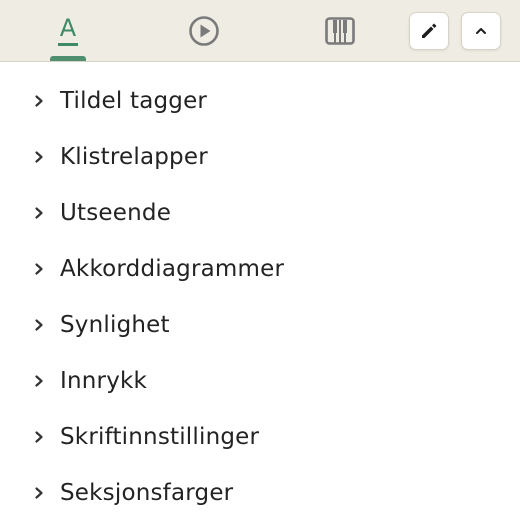 This screenshot has width=520, height=526. What do you see at coordinates (116, 213) in the screenshot?
I see `section-label: Utseende` at bounding box center [116, 213].